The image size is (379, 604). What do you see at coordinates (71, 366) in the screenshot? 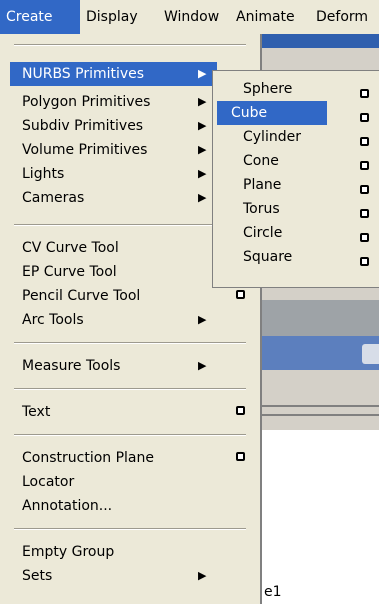
I see `menu-item-label: Measure Tools` at bounding box center [71, 366].